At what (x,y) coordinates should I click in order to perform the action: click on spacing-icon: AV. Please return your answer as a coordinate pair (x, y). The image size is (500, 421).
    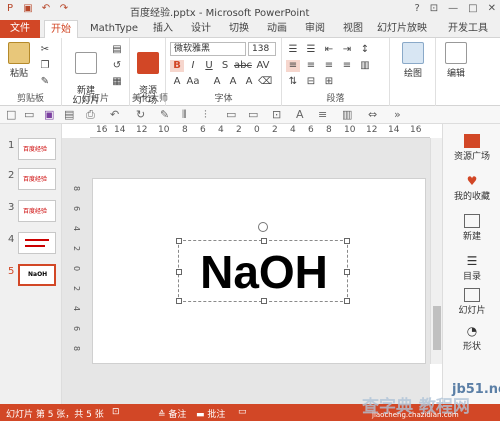
    Looking at the image, I should click on (263, 66).